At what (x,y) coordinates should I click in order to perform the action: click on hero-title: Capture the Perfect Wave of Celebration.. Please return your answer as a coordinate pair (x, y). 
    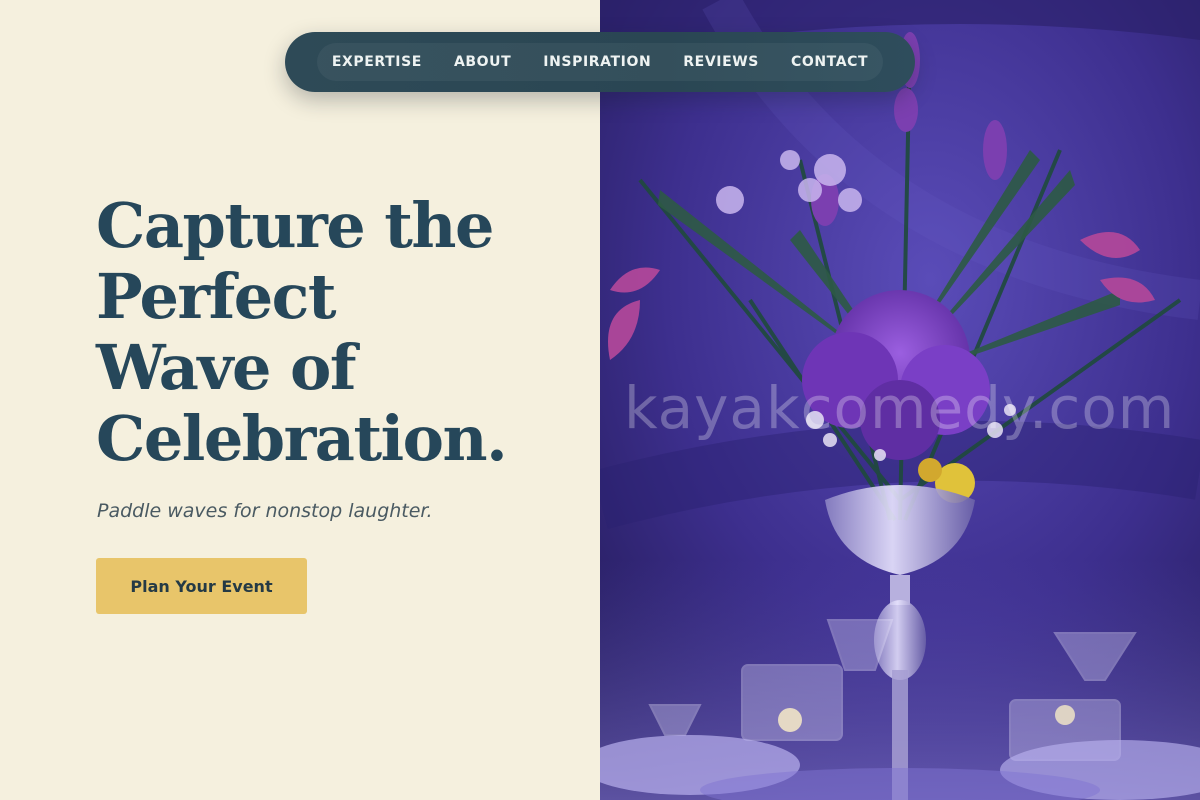
    Looking at the image, I should click on (341, 332).